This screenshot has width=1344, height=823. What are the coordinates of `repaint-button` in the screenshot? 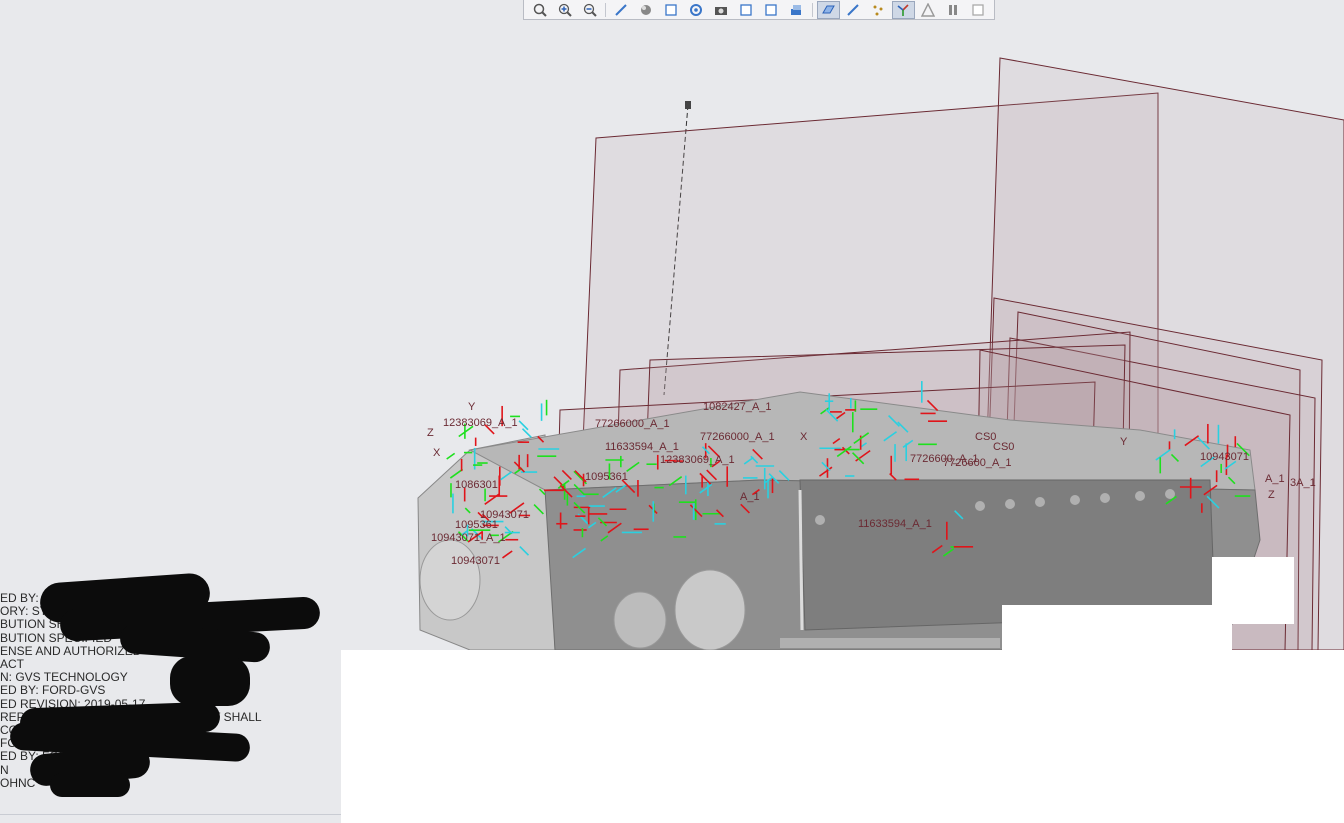 It's located at (621, 10).